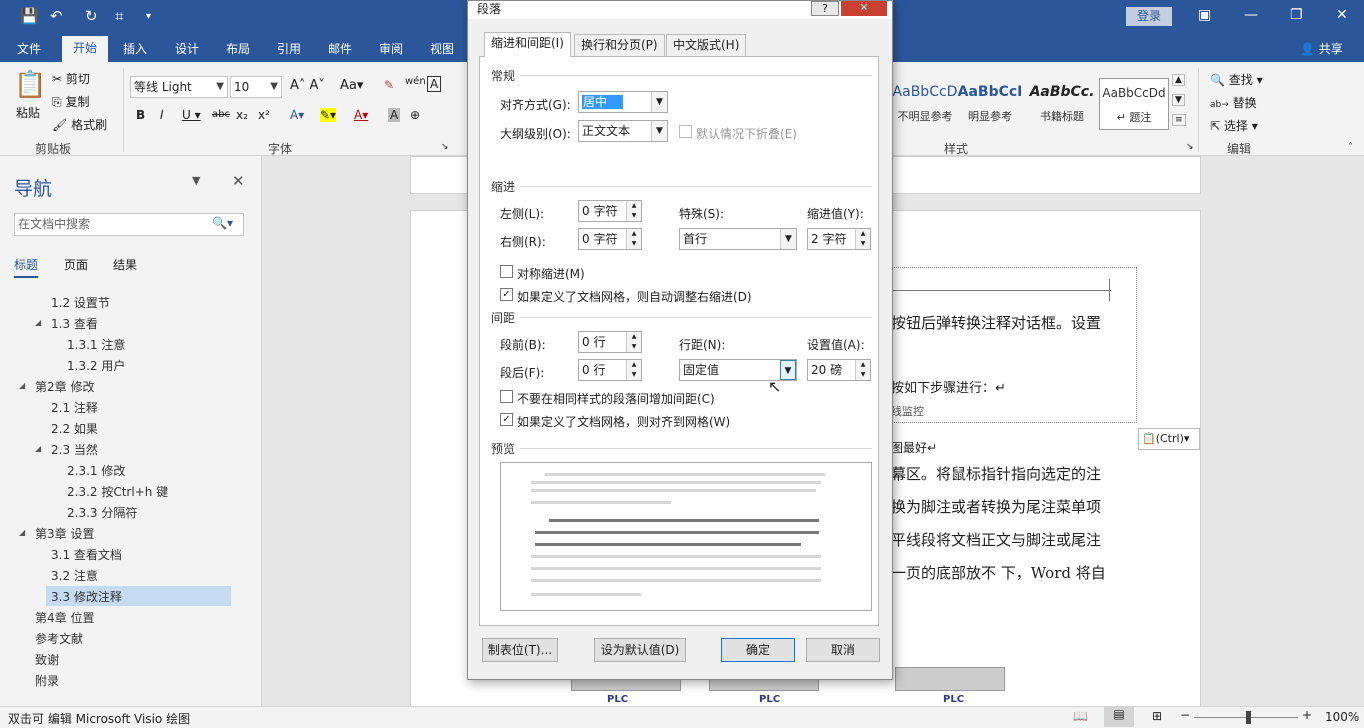 The width and height of the screenshot is (1364, 728). Describe the element at coordinates (264, 115) in the screenshot. I see `superscript-icon: x²` at that location.